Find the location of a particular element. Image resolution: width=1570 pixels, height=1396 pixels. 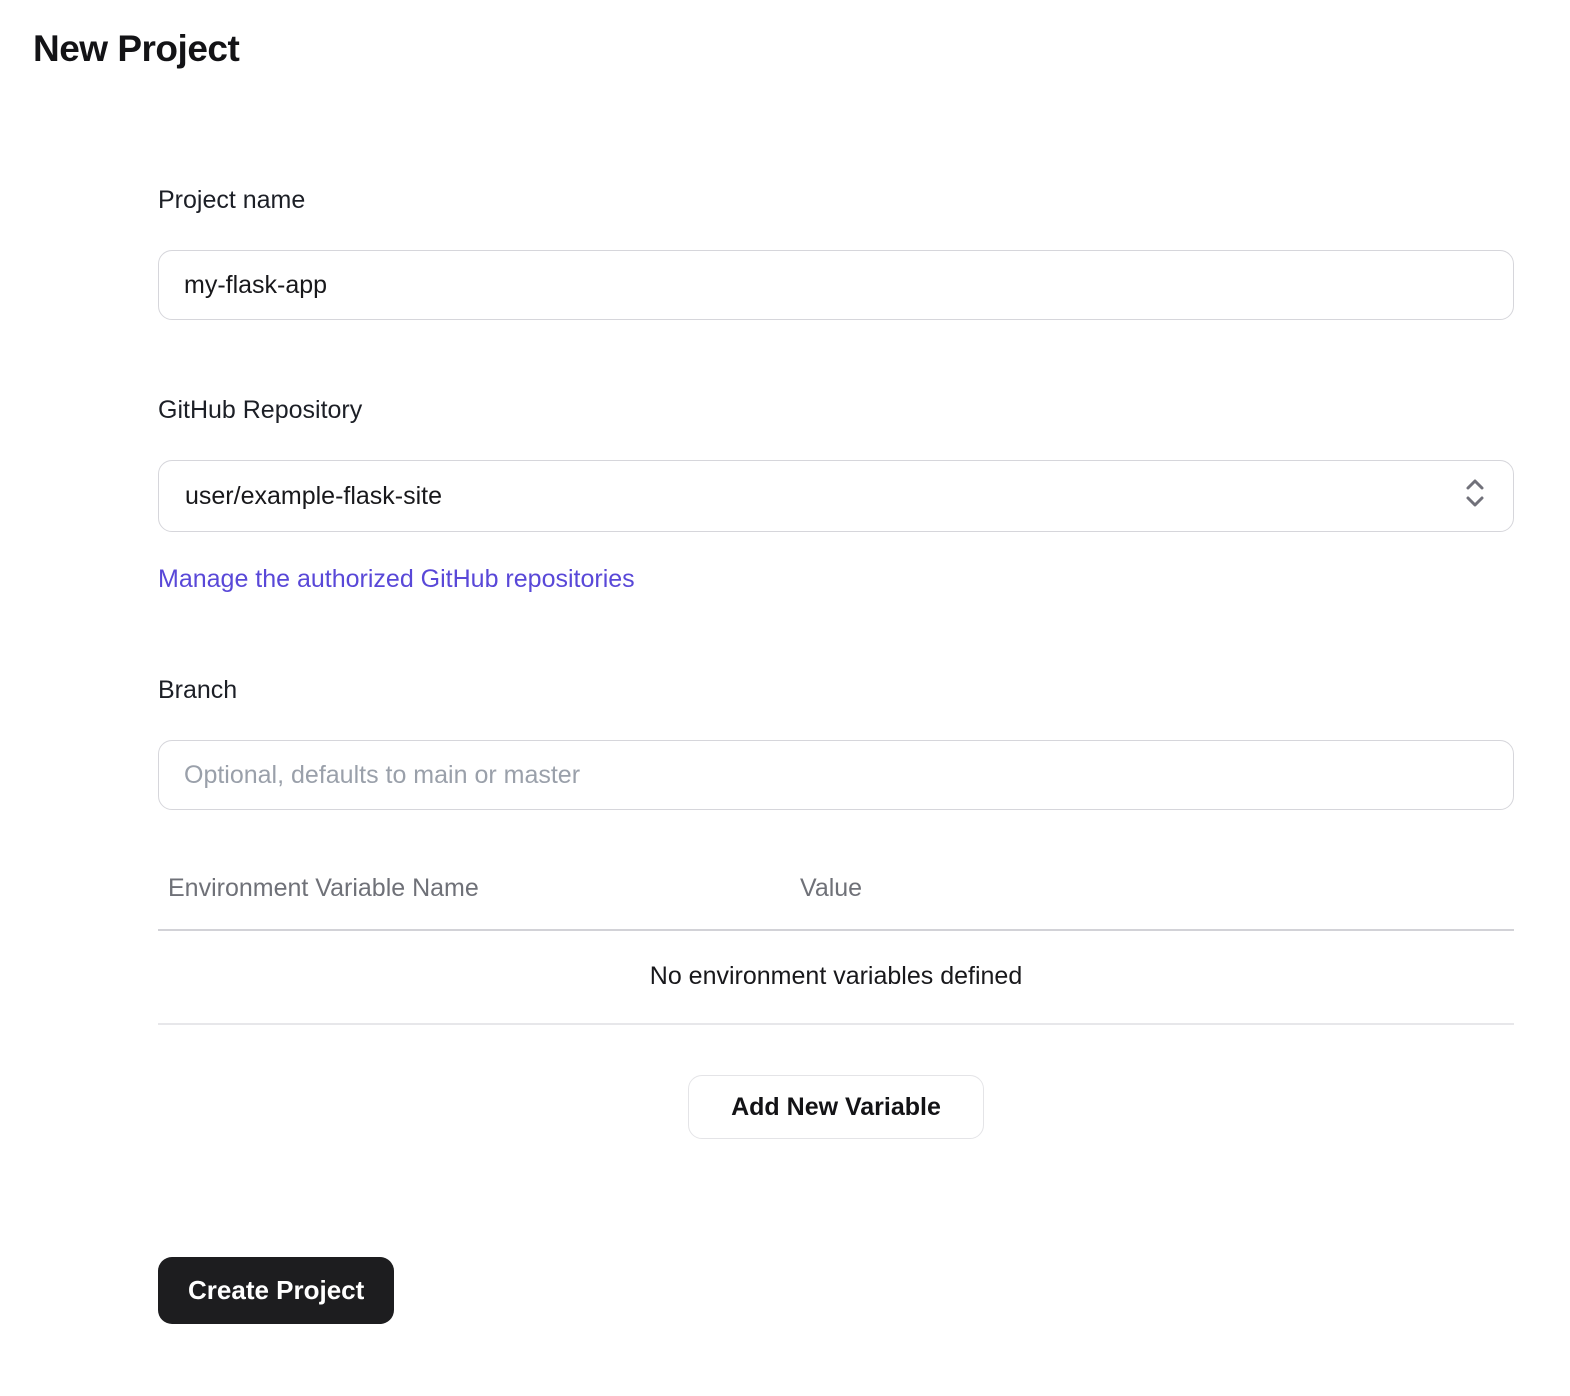

page-title: New Project is located at coordinates (136, 48).